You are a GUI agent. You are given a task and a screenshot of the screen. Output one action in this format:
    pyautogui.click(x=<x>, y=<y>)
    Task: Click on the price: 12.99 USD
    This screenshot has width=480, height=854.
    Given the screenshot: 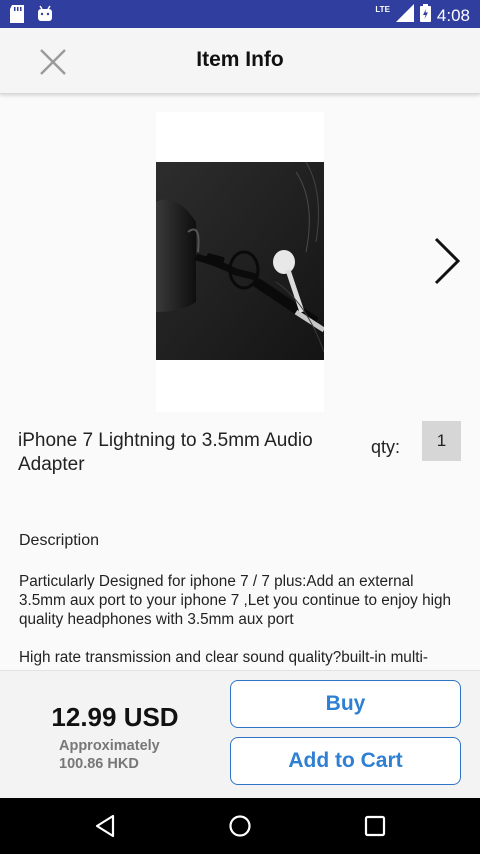 What is the action you would take?
    pyautogui.click(x=115, y=717)
    